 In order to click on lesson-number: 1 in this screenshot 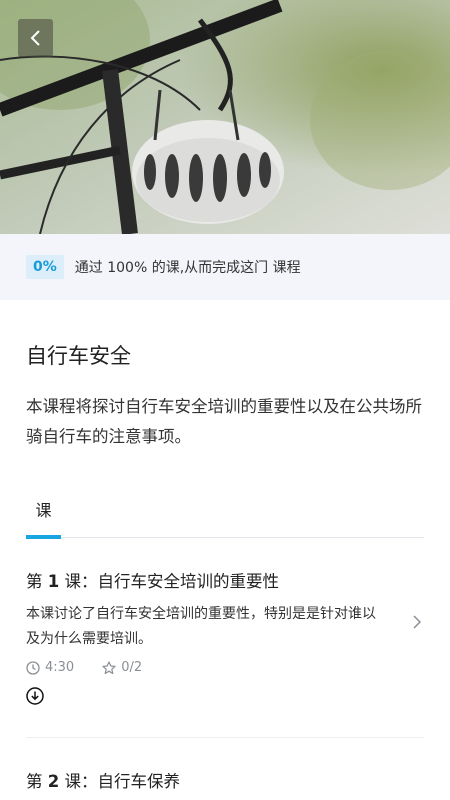, I will do `click(53, 581)`.